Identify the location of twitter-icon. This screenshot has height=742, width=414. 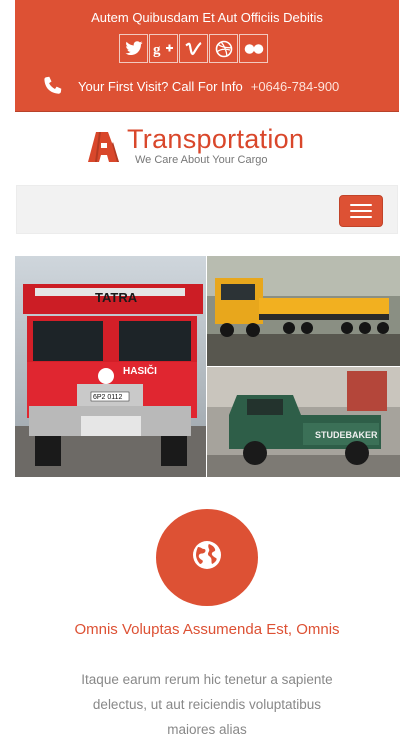
(133, 48).